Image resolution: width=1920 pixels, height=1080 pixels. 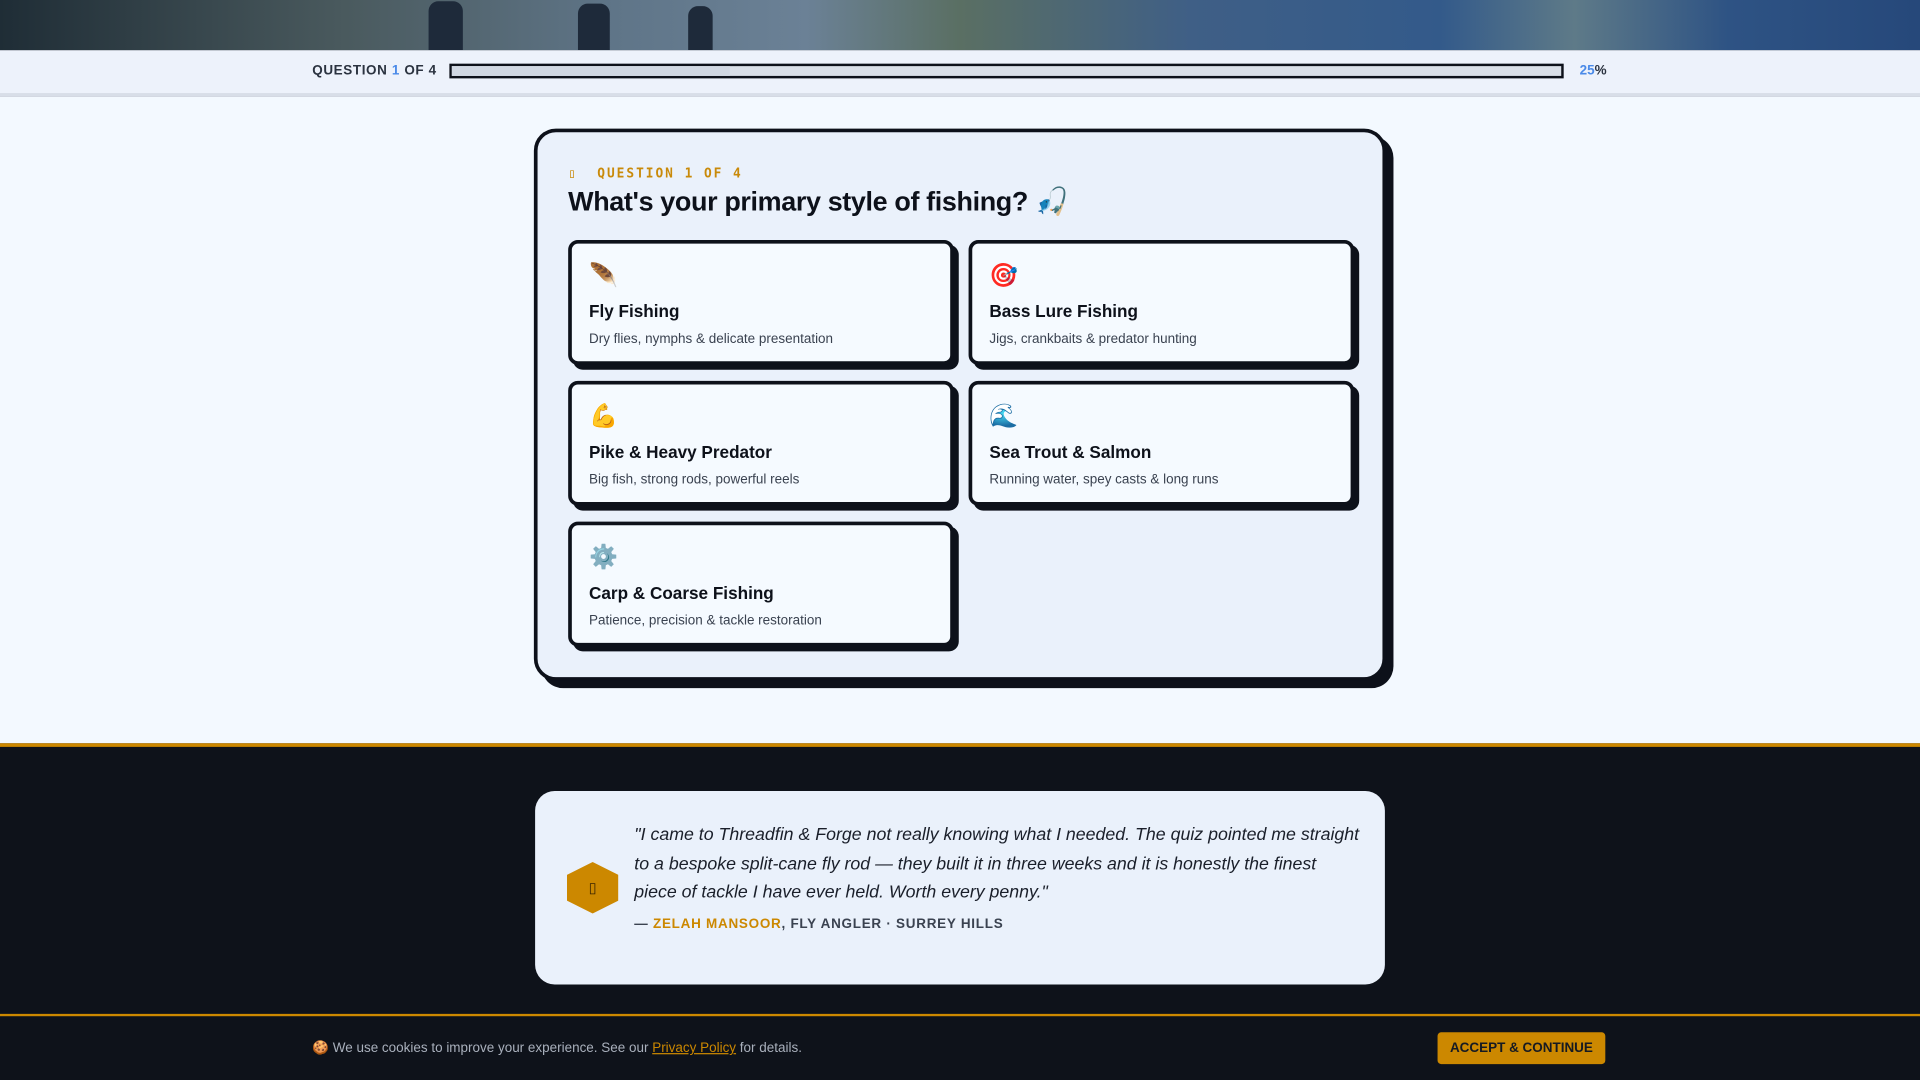 What do you see at coordinates (634, 311) in the screenshot?
I see `option-name: Fly Fishing` at bounding box center [634, 311].